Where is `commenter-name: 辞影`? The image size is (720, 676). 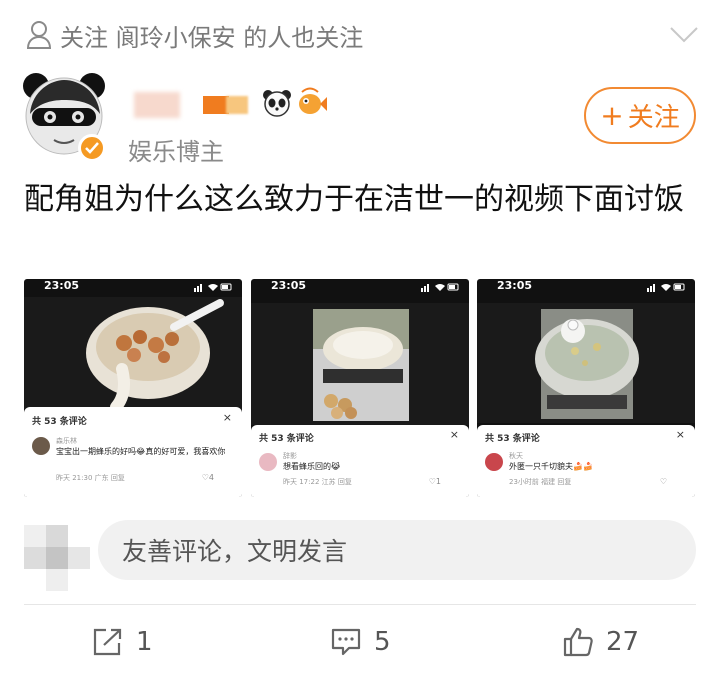 commenter-name: 辞影 is located at coordinates (290, 456).